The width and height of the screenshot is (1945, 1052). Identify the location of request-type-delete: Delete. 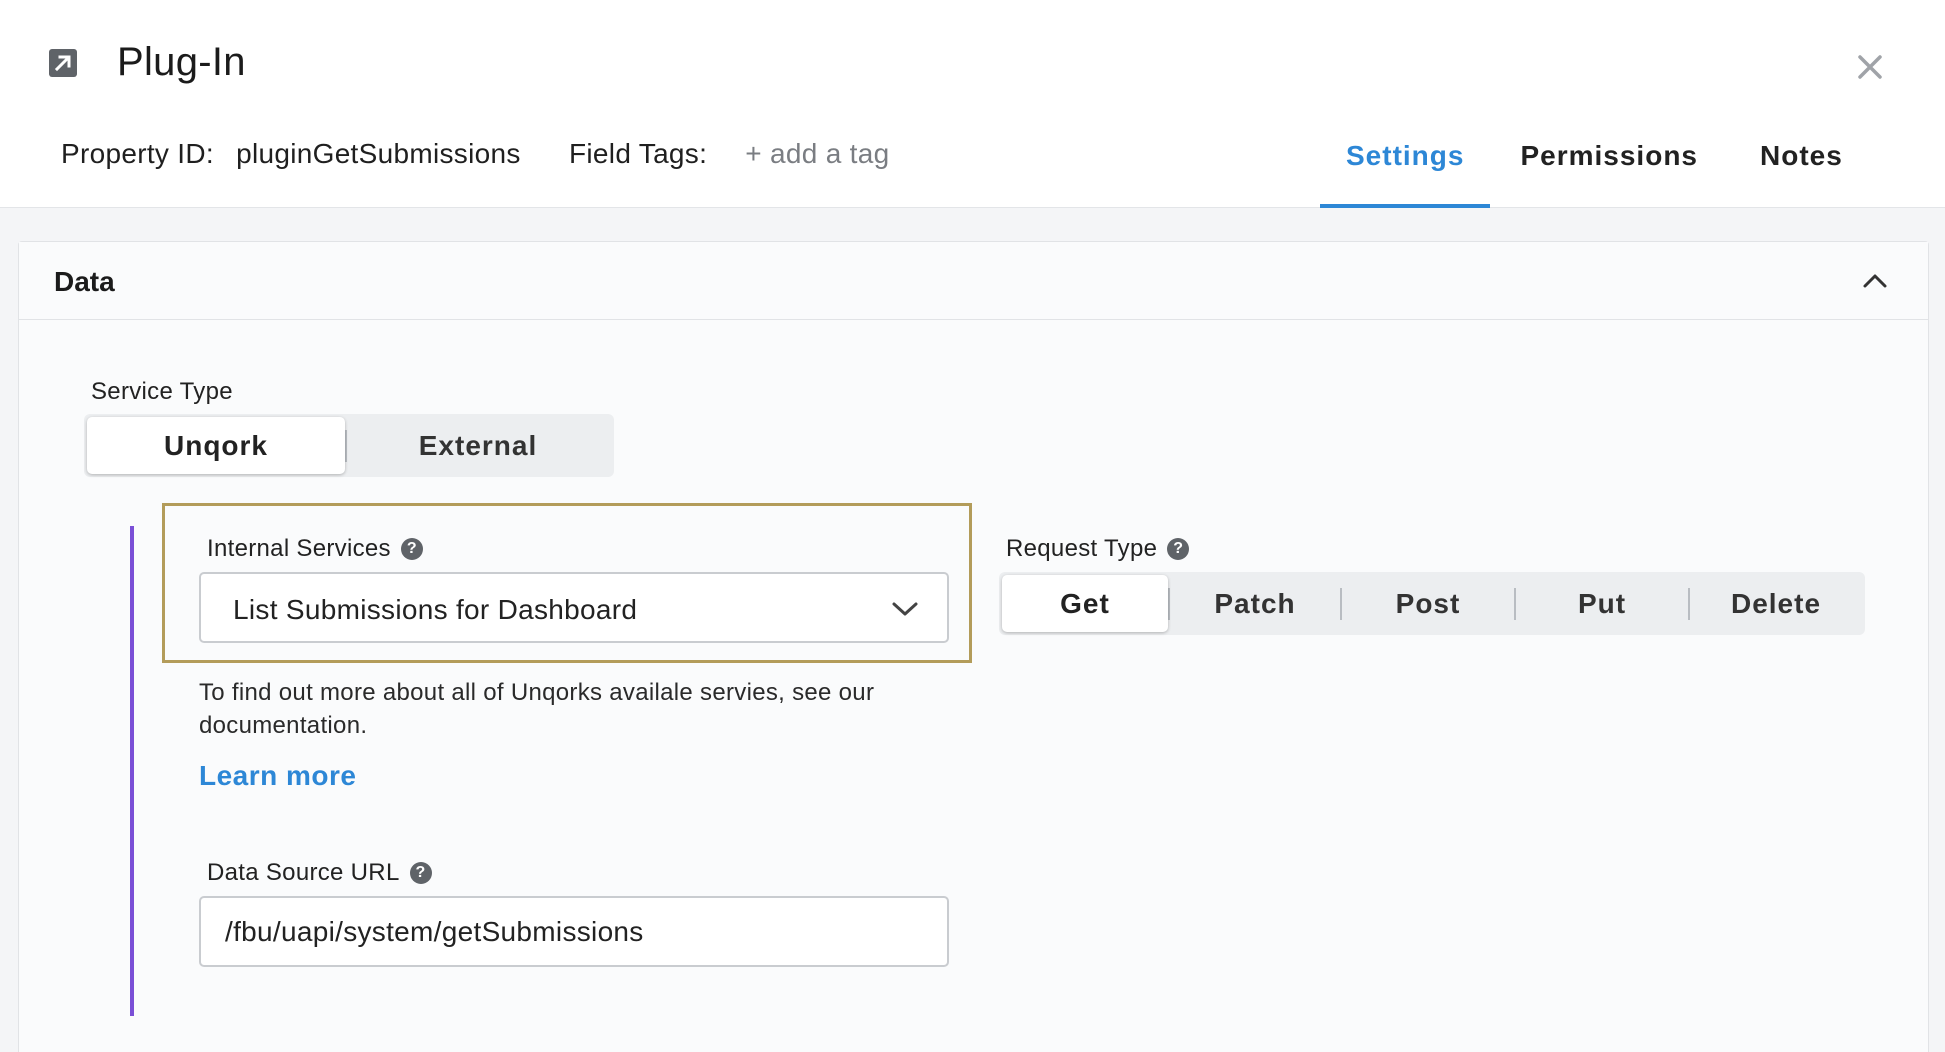
(1776, 603).